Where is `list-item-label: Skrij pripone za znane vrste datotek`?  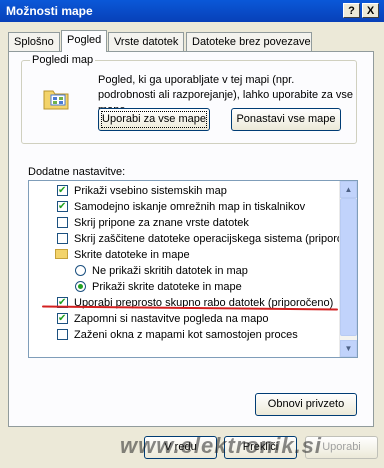
list-item-label: Skrij pripone za znane vrste datotek is located at coordinates (161, 223).